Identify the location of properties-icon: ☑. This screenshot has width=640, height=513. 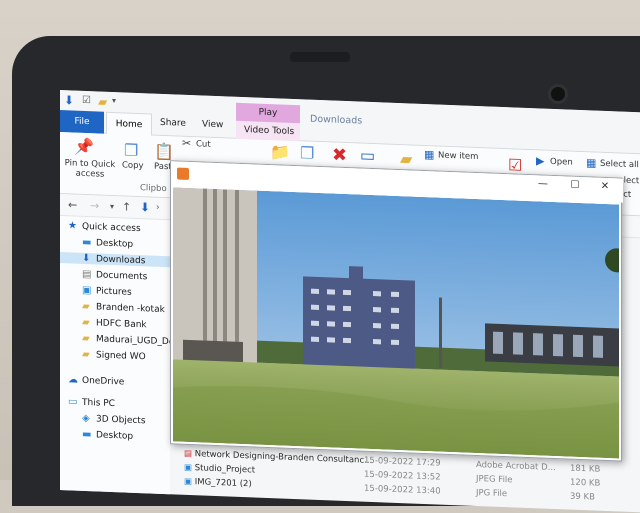
(86, 100).